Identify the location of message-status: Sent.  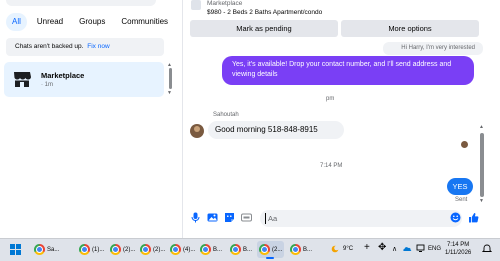
(461, 200).